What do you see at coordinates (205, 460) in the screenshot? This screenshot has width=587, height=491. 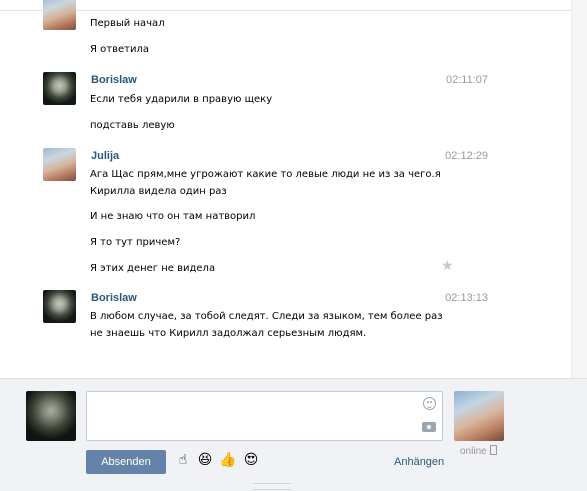 I see `emoji-laughing: 😆` at bounding box center [205, 460].